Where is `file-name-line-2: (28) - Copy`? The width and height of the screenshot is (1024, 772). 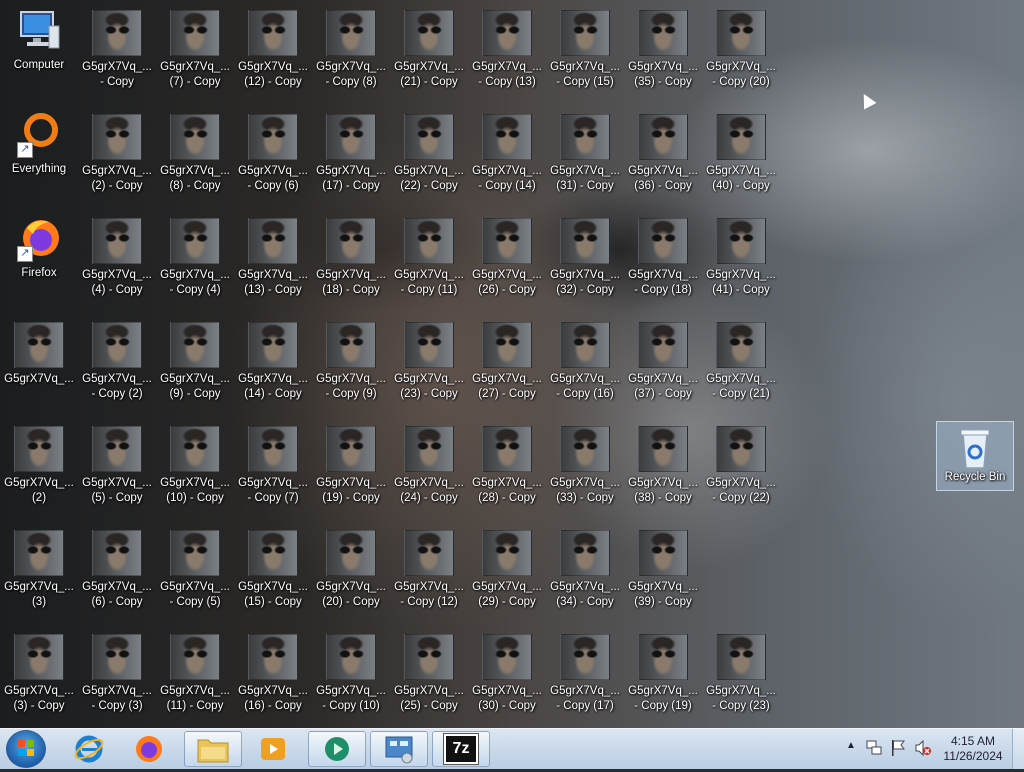 file-name-line-2: (28) - Copy is located at coordinates (507, 498).